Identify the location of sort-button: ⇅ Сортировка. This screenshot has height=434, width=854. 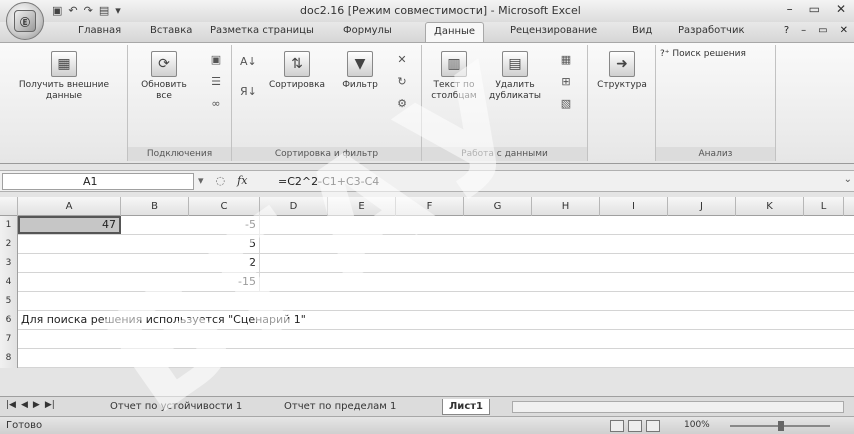
(297, 71).